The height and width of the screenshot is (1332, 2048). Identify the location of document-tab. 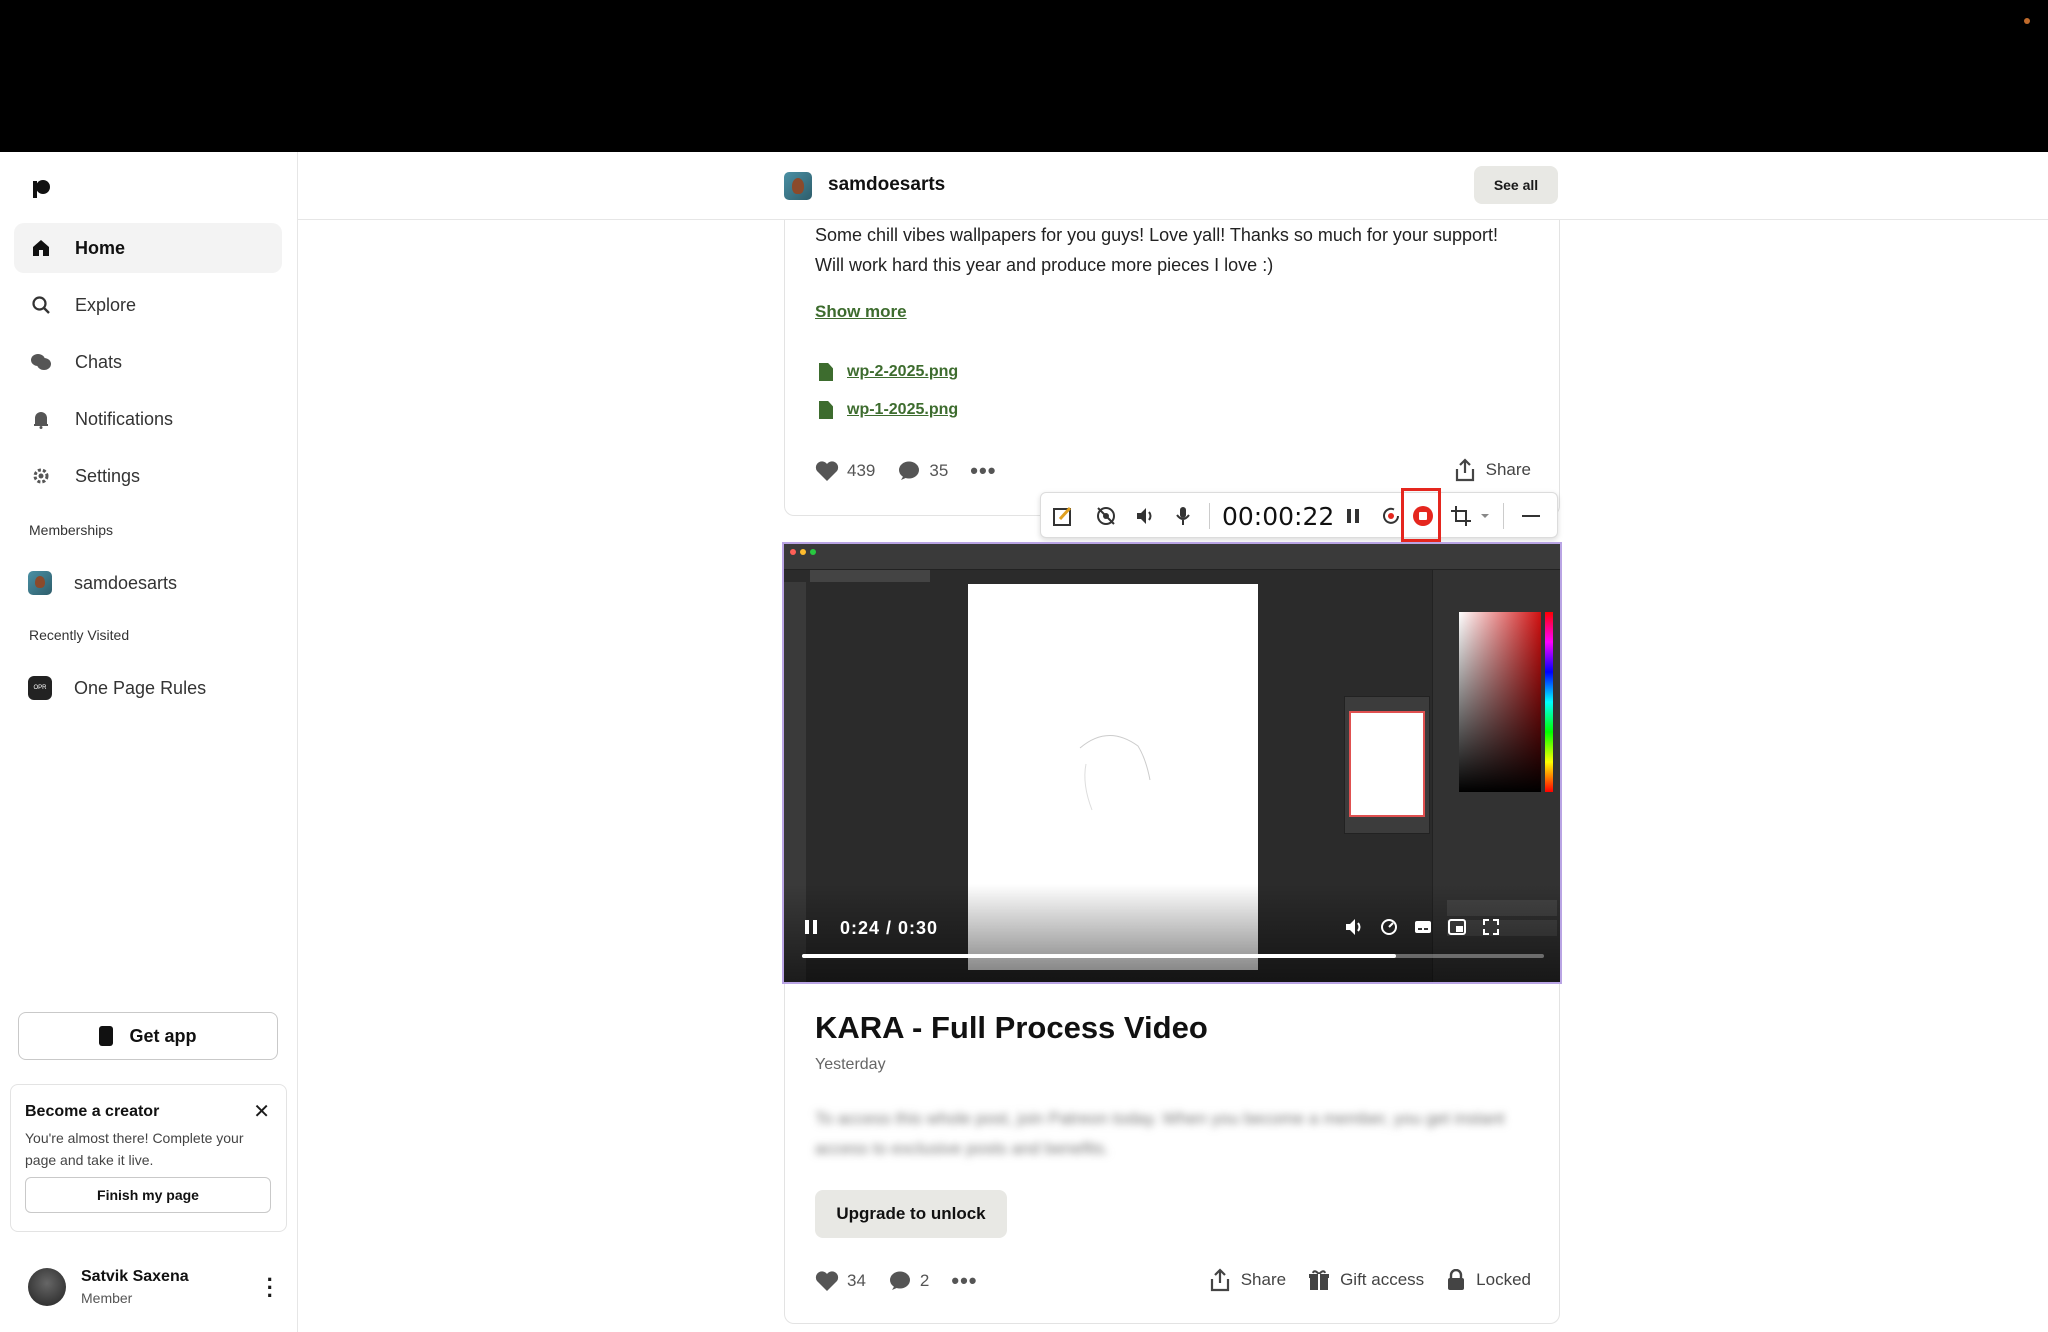
(870, 576).